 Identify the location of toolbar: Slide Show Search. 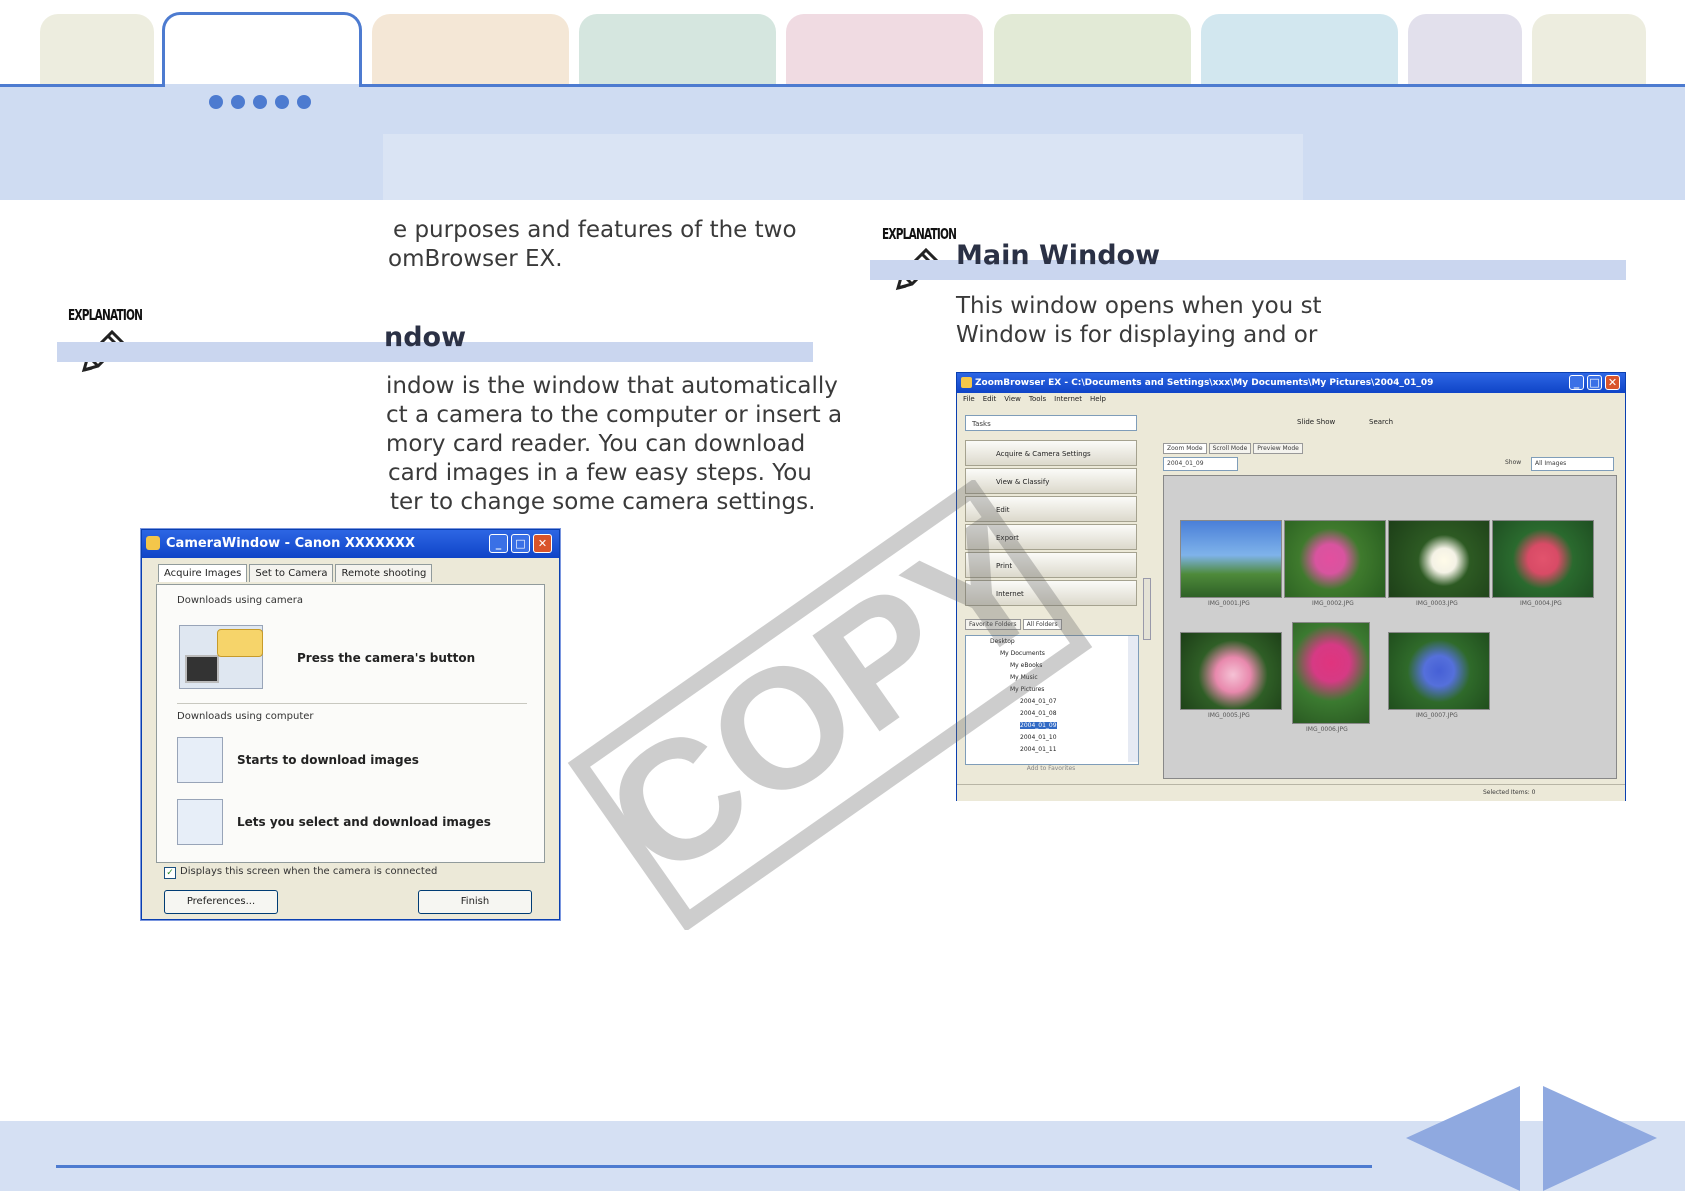
(1382, 423).